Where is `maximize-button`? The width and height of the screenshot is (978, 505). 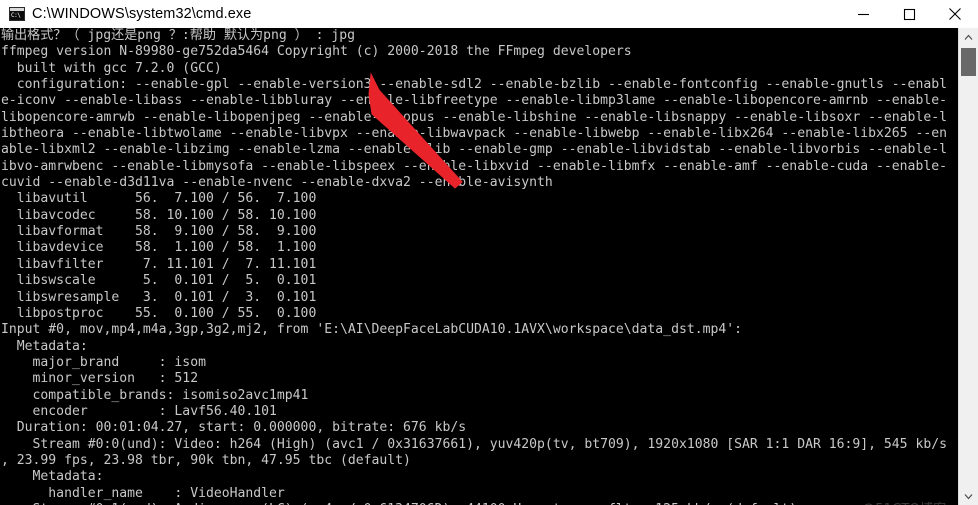 maximize-button is located at coordinates (909, 14).